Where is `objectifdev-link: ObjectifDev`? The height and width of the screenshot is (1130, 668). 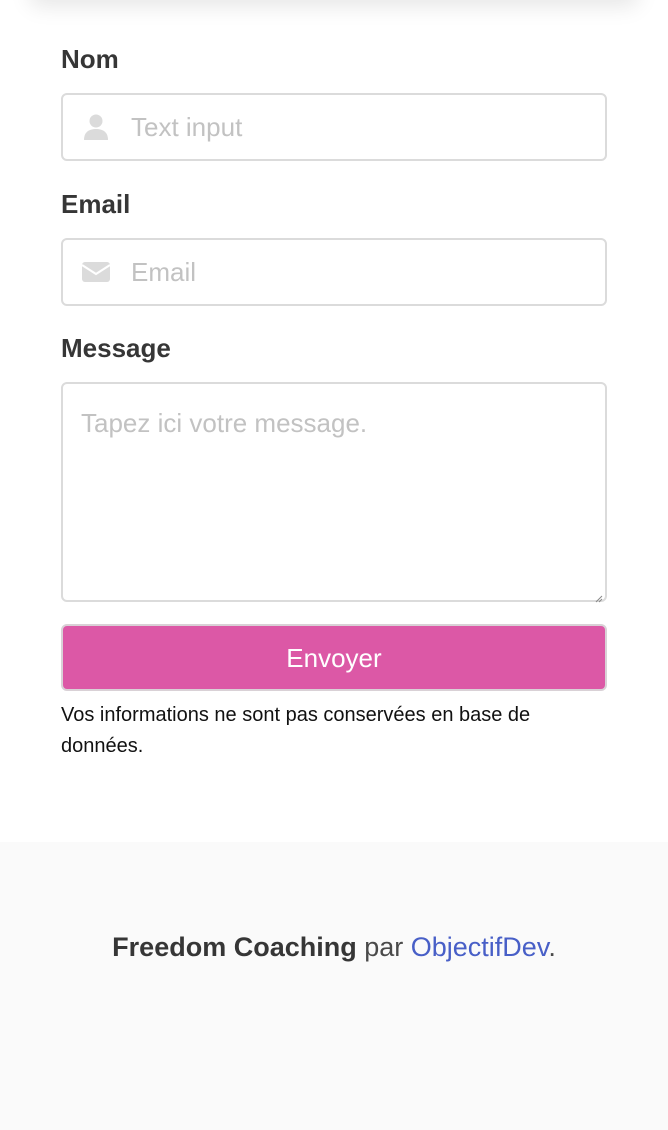 objectifdev-link: ObjectifDev is located at coordinates (480, 947).